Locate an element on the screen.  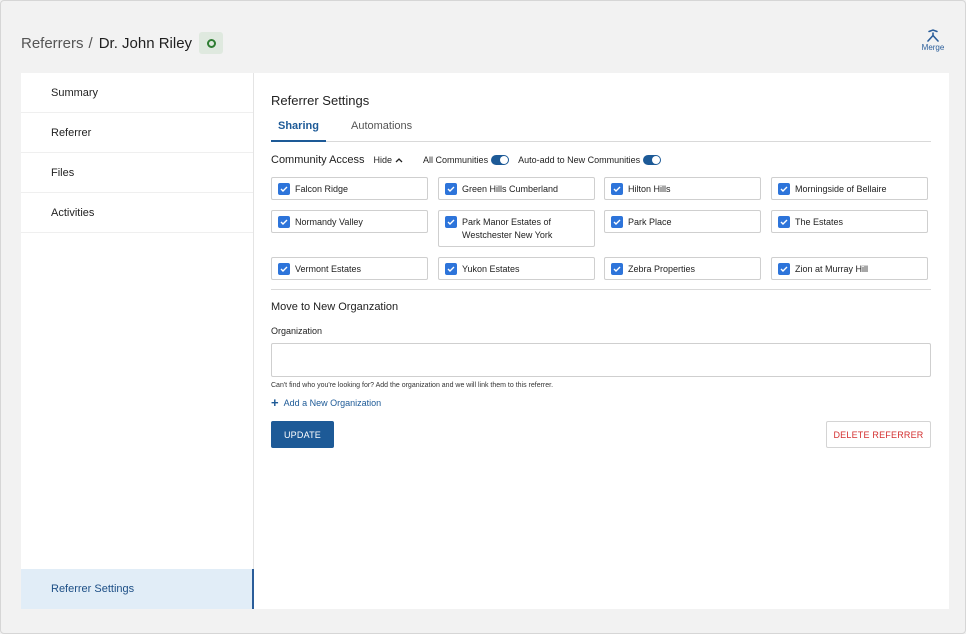
hide-label: Hide is located at coordinates (383, 160).